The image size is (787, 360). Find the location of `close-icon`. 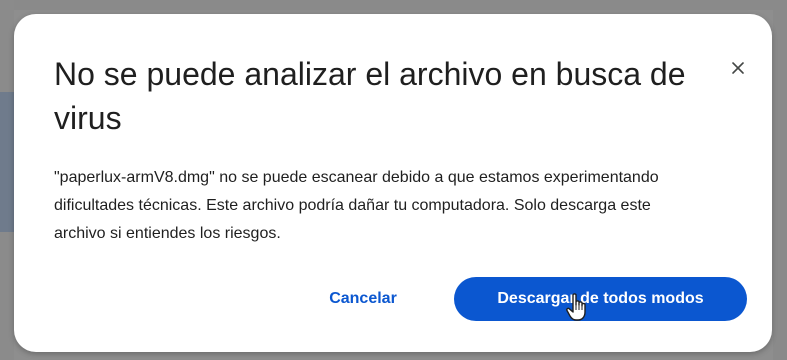

close-icon is located at coordinates (738, 68).